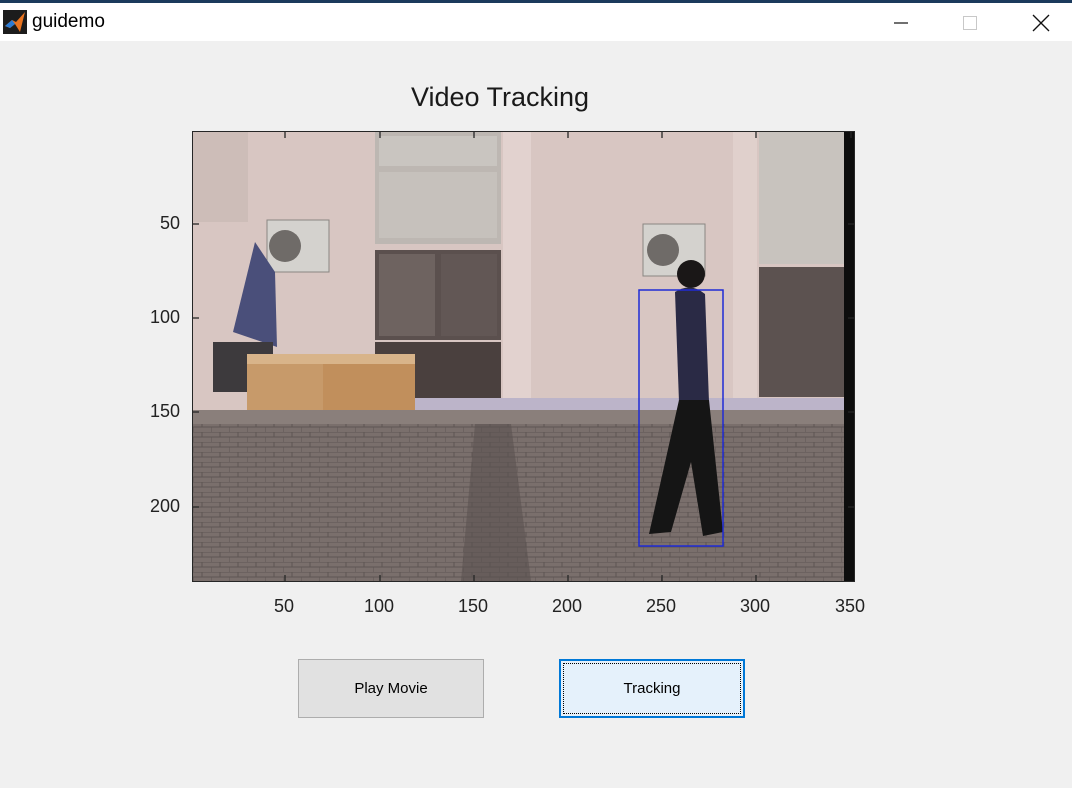  Describe the element at coordinates (68, 21) in the screenshot. I see `window-title: guidemo` at that location.